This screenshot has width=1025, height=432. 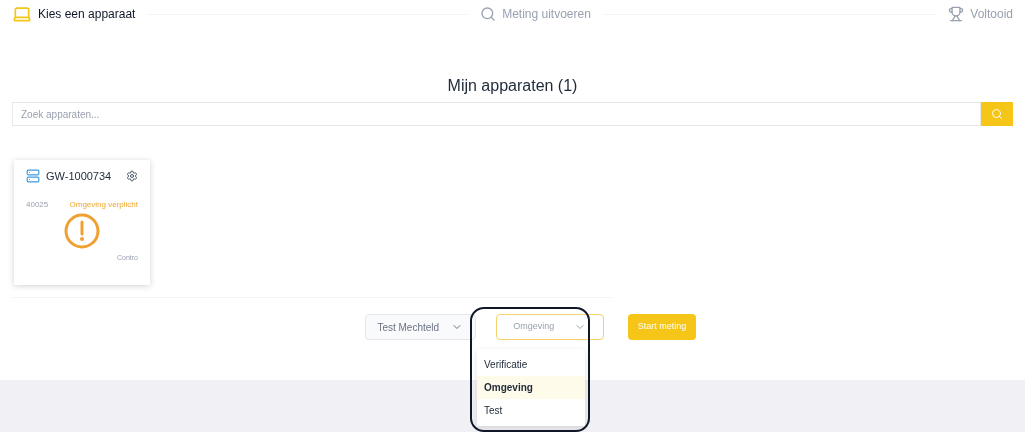 What do you see at coordinates (531, 364) in the screenshot?
I see `dropdown-option: Verificatie` at bounding box center [531, 364].